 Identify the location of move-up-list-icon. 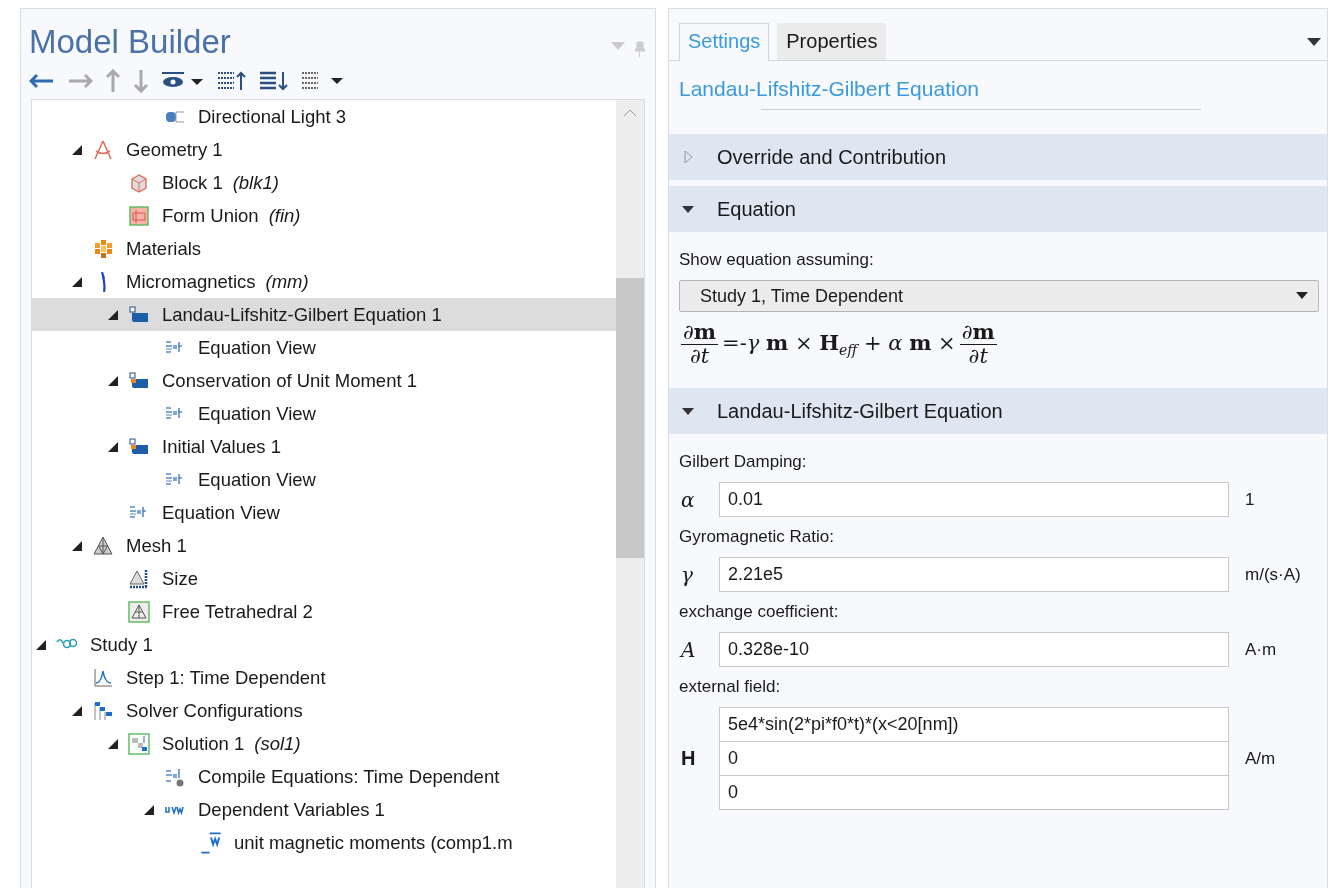
(232, 81).